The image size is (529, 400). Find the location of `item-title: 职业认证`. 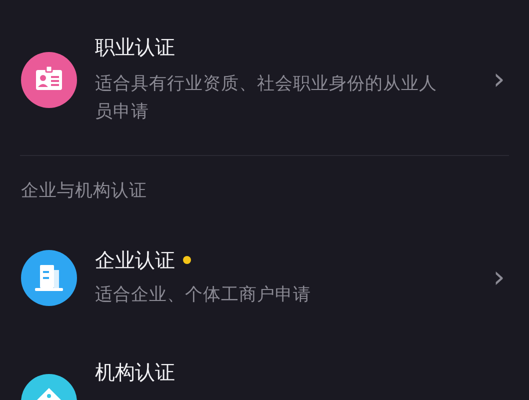

item-title: 职业认证 is located at coordinates (135, 47).